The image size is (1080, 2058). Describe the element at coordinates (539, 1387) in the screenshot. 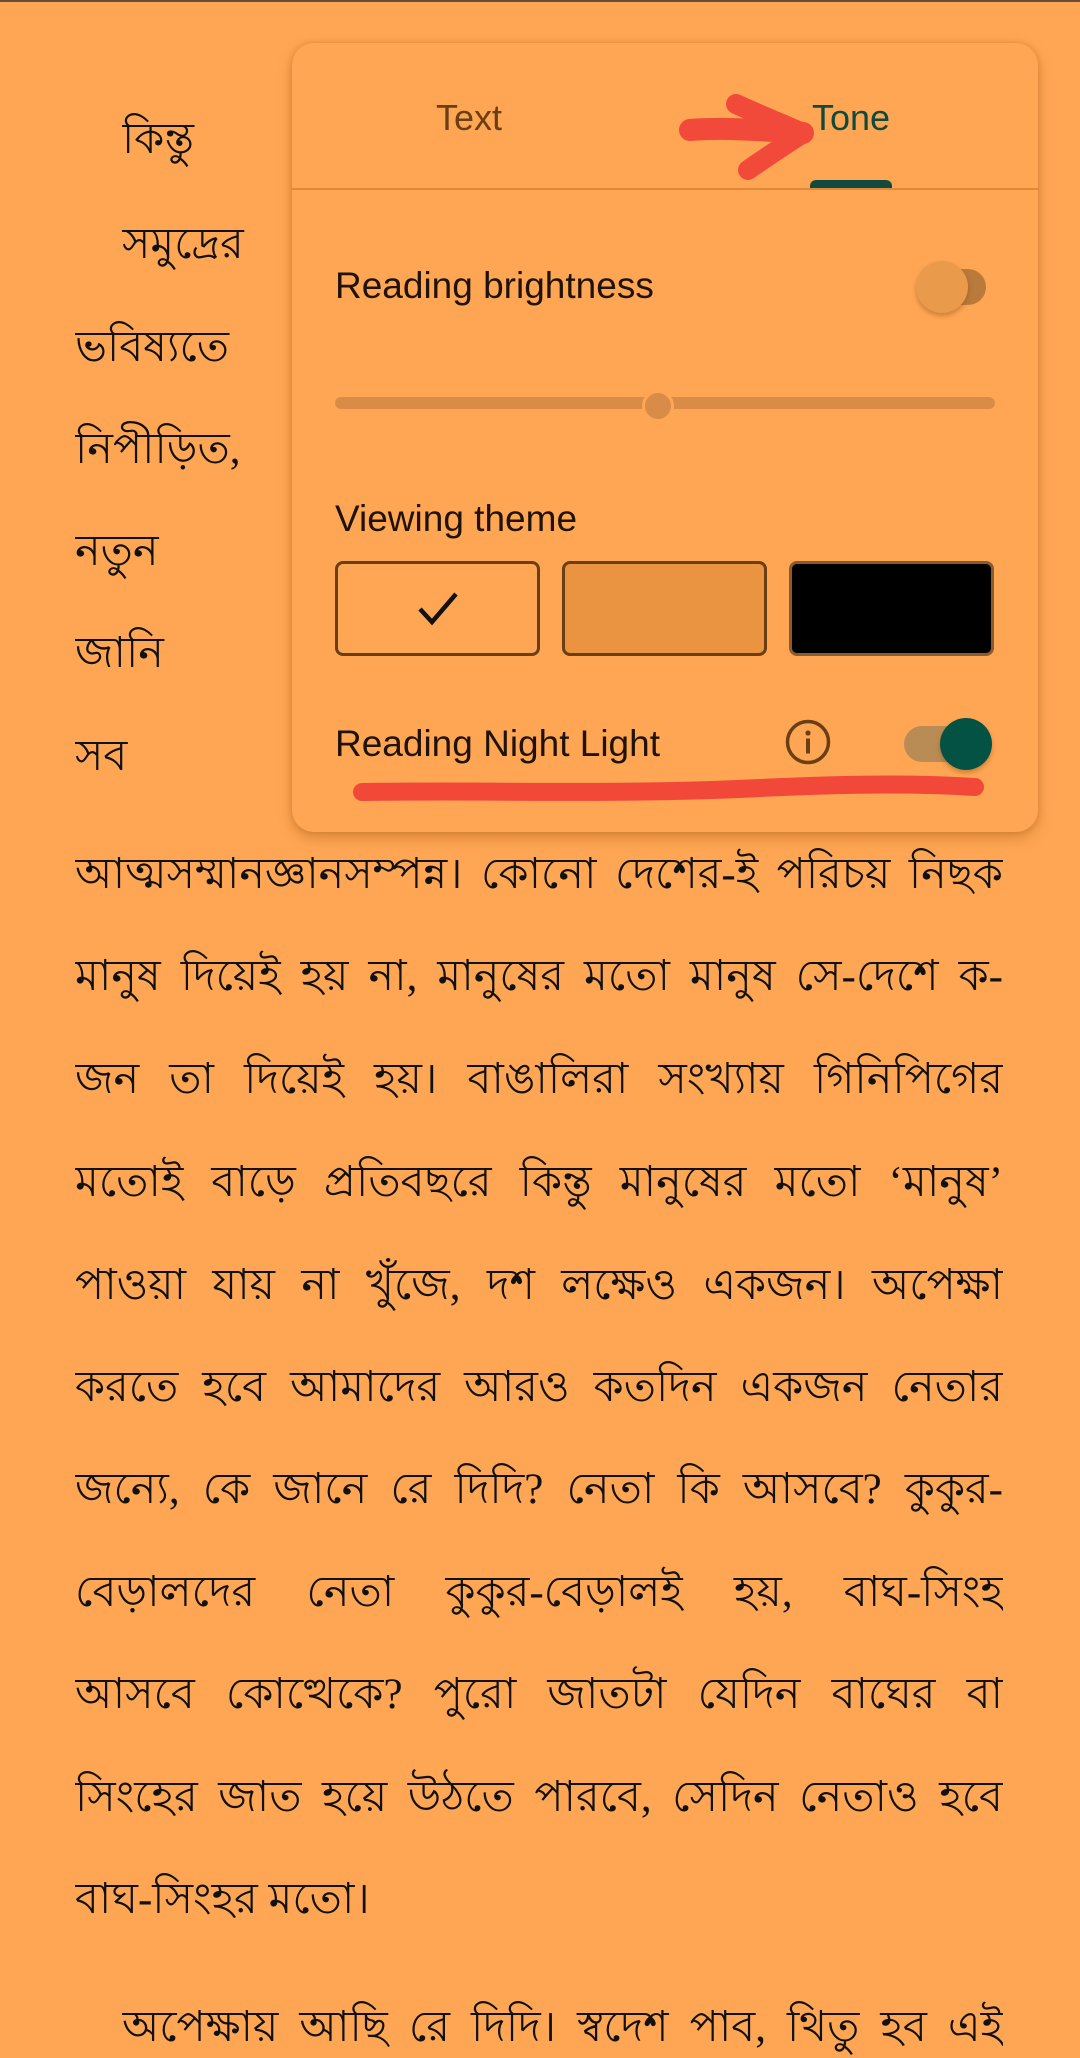

I see `text-line: করতে হবে আমাদের আরও কতদিন একজন নেতার` at that location.